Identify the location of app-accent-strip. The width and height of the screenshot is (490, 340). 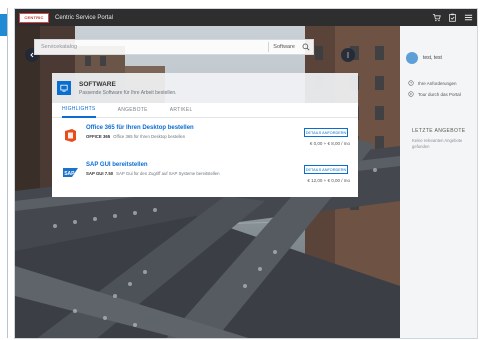
(3, 25).